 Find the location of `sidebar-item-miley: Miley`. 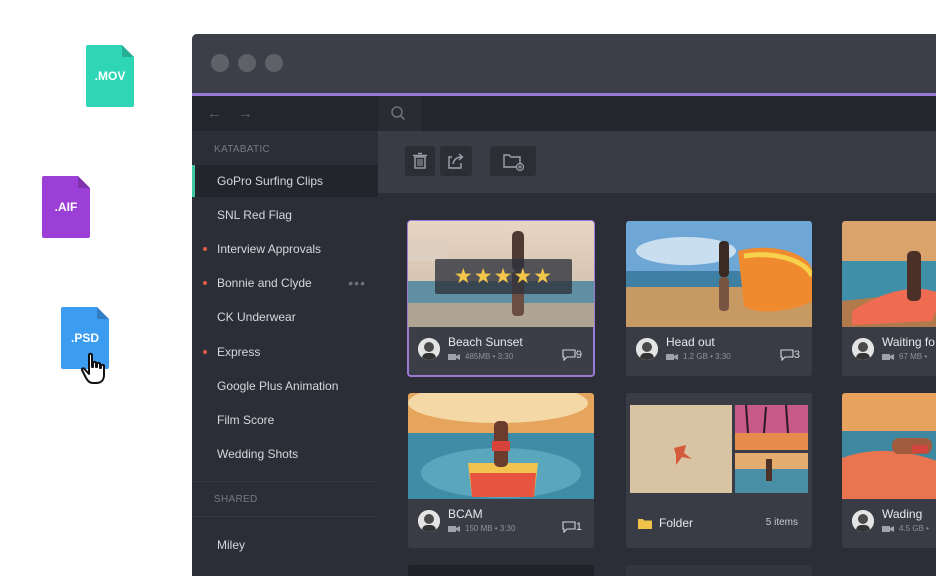

sidebar-item-miley: Miley is located at coordinates (285, 545).